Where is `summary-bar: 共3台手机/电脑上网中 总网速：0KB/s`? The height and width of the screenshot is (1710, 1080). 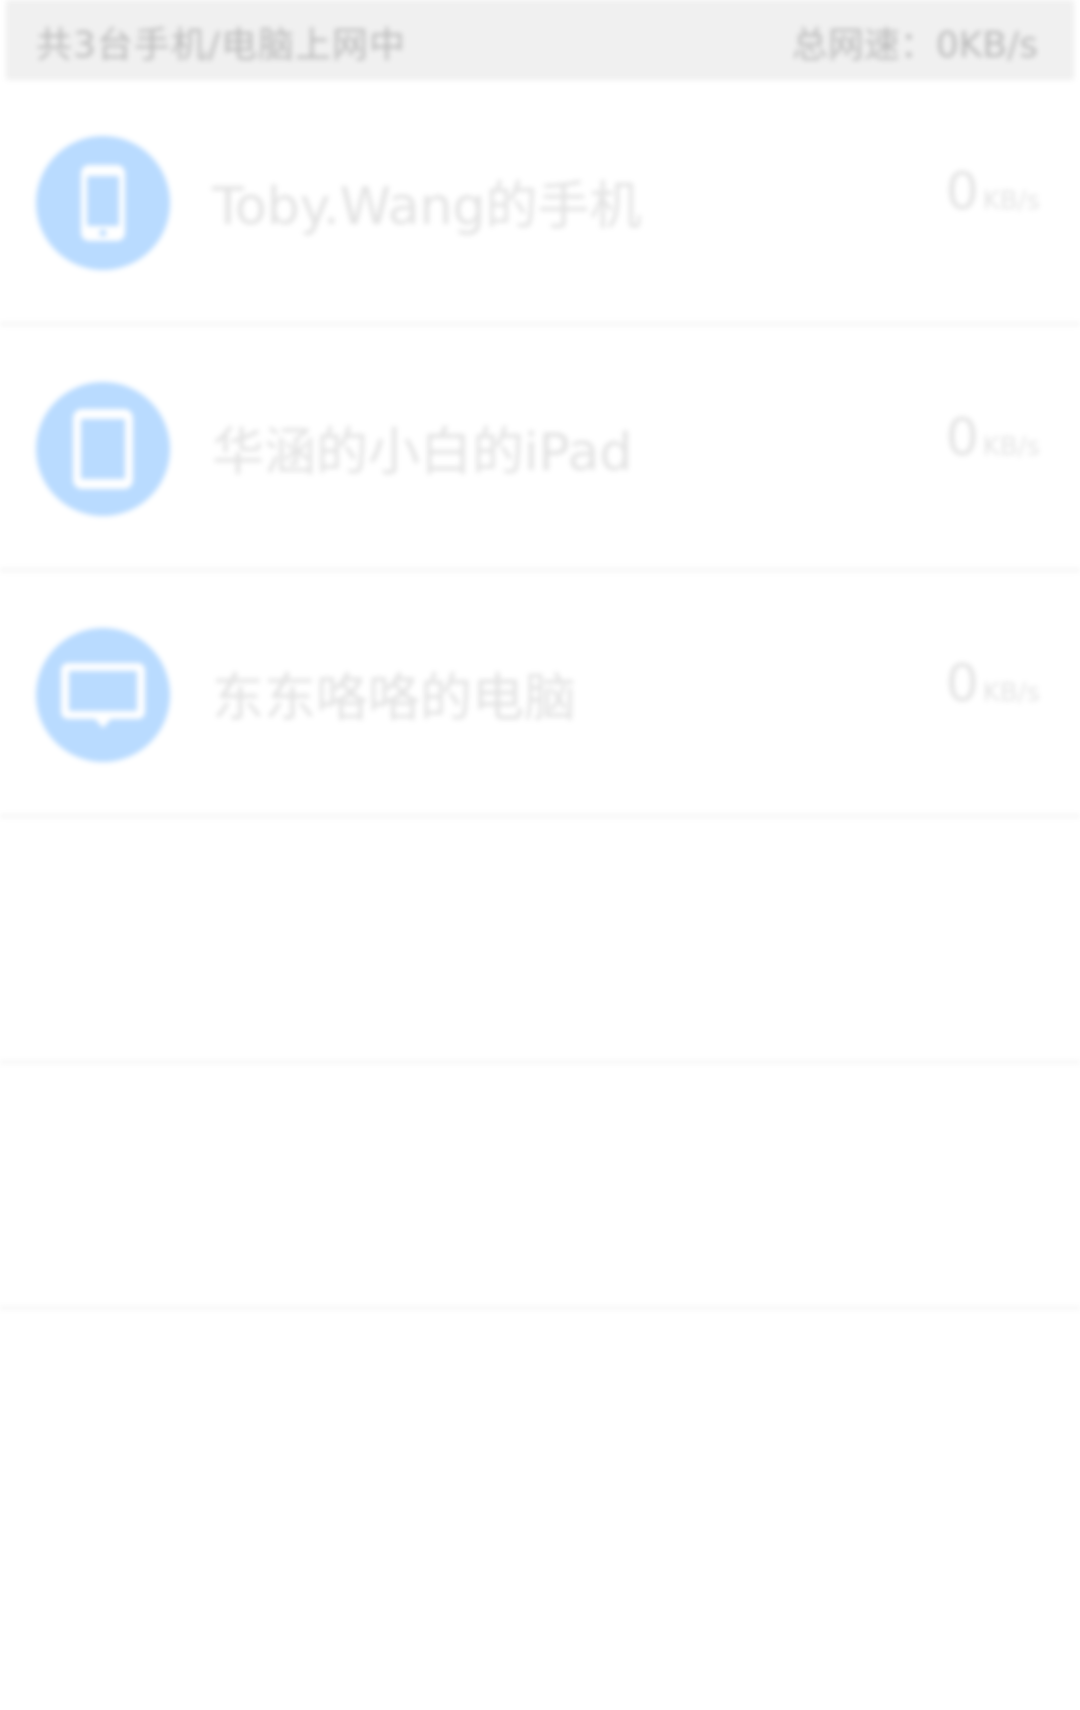
summary-bar: 共3台手机/电脑上网中 总网速：0KB/s is located at coordinates (540, 40).